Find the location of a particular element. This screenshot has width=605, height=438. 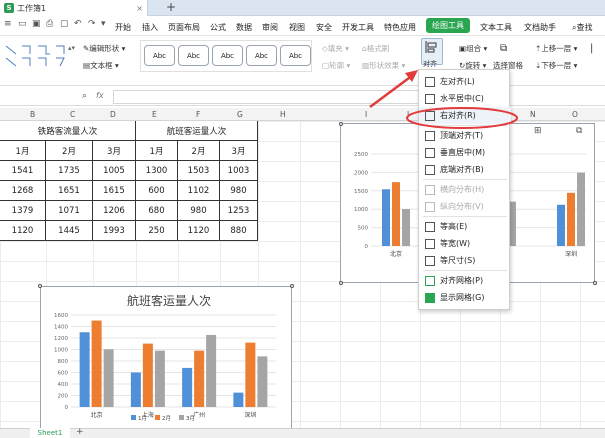

table-cell: 1071 is located at coordinates (69, 211).